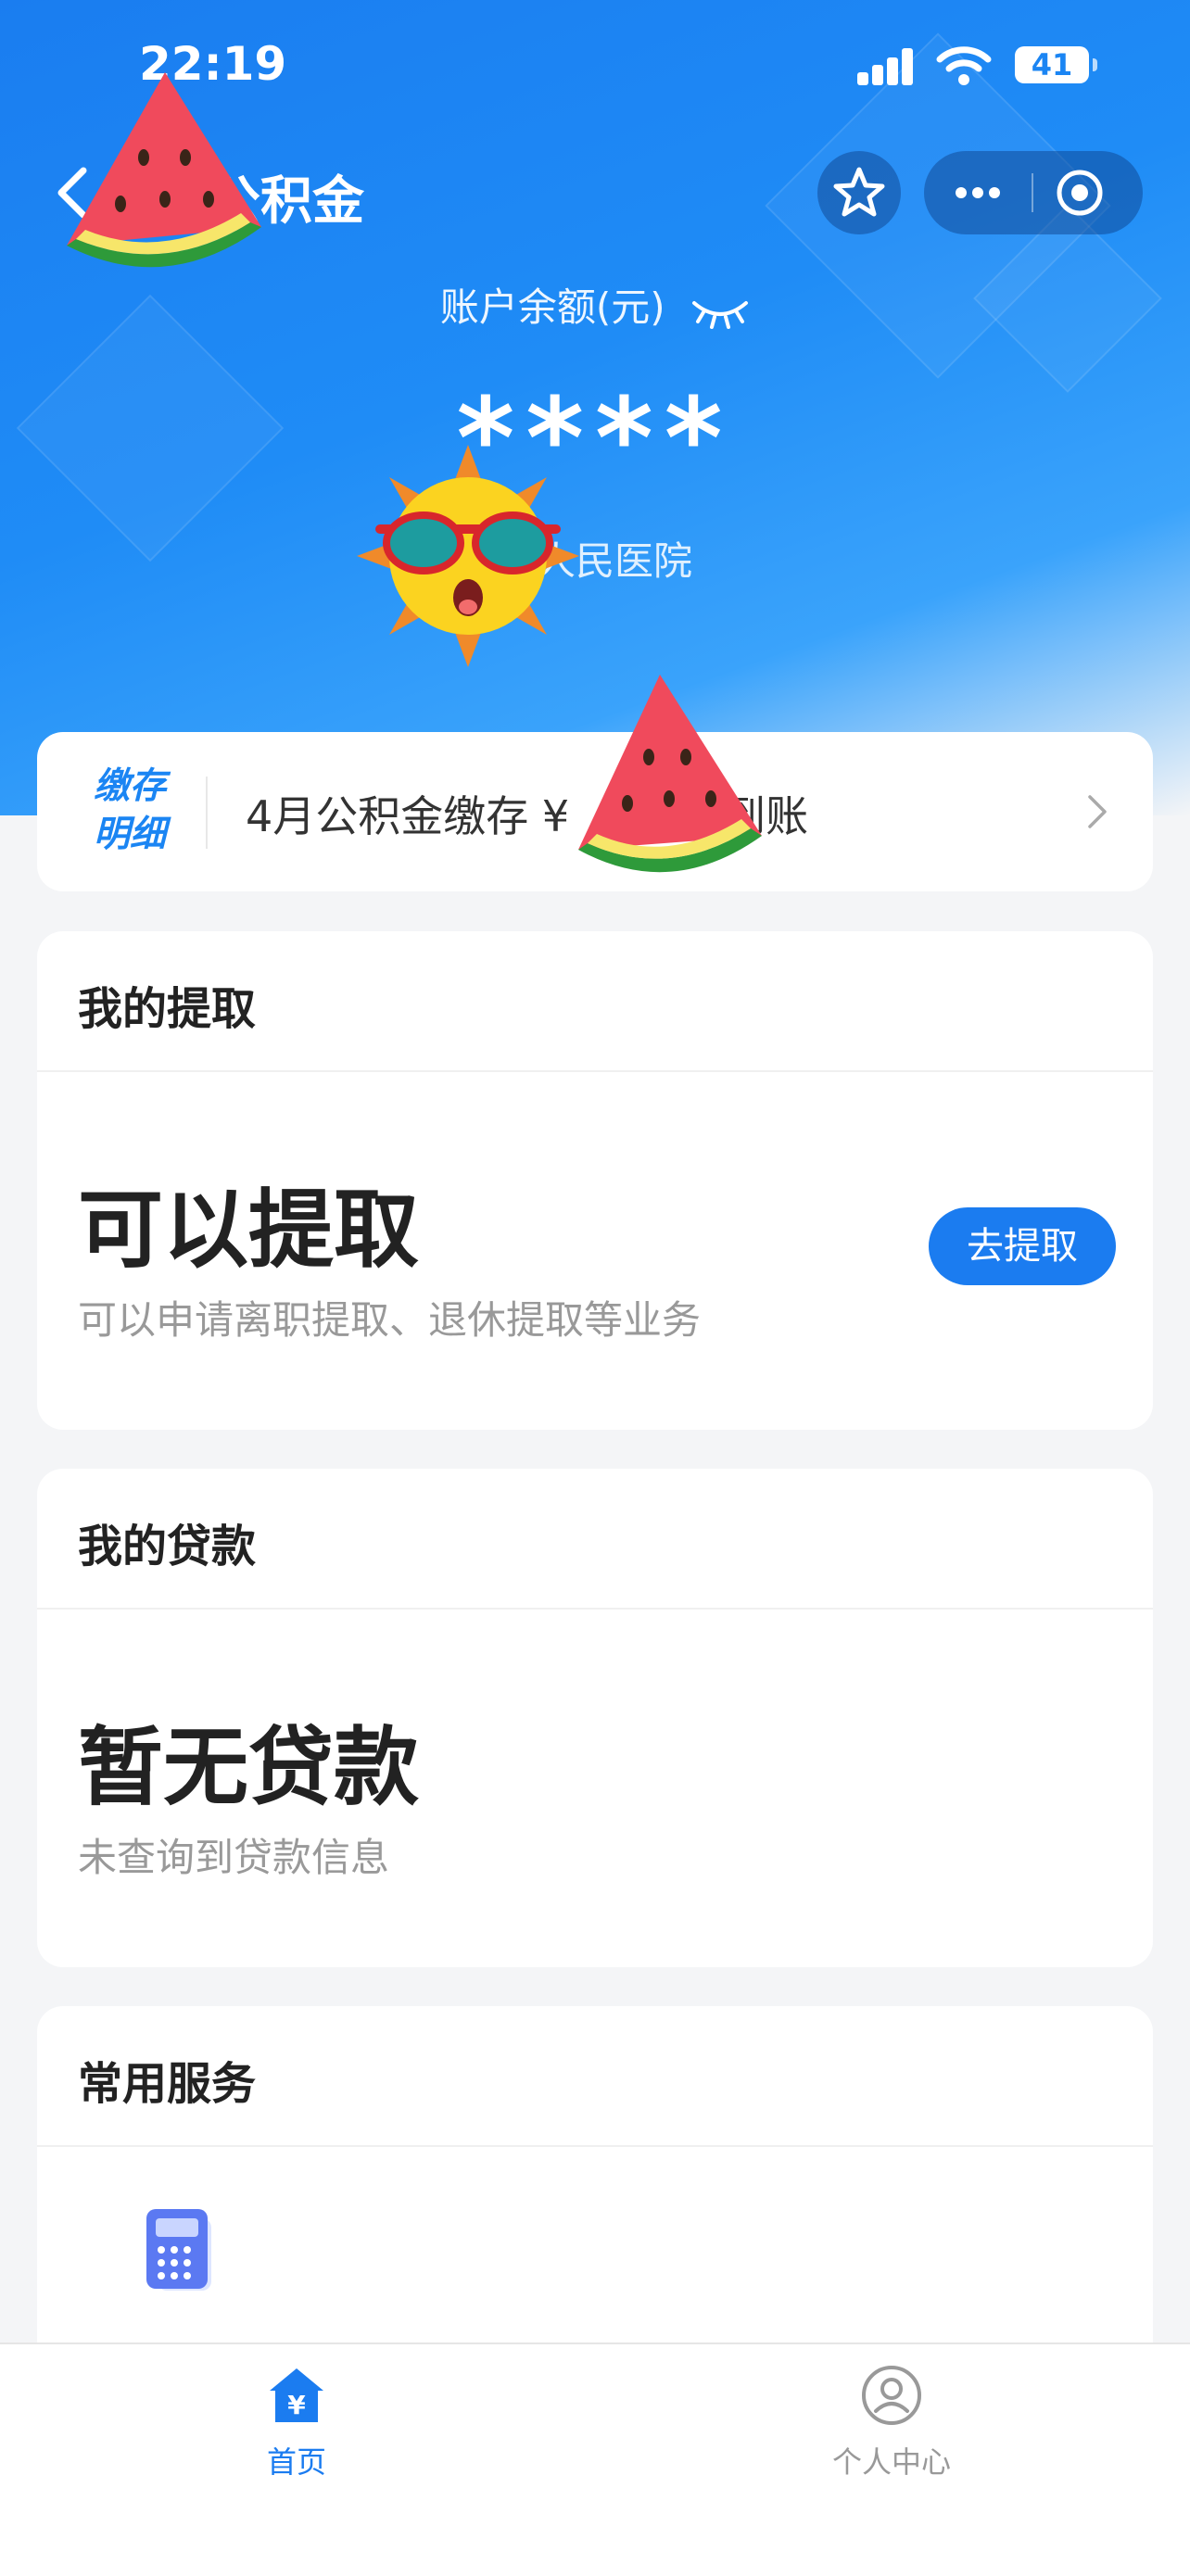 This screenshot has width=1190, height=2576. What do you see at coordinates (249, 1230) in the screenshot?
I see `withdrawal-status: 可以提取` at bounding box center [249, 1230].